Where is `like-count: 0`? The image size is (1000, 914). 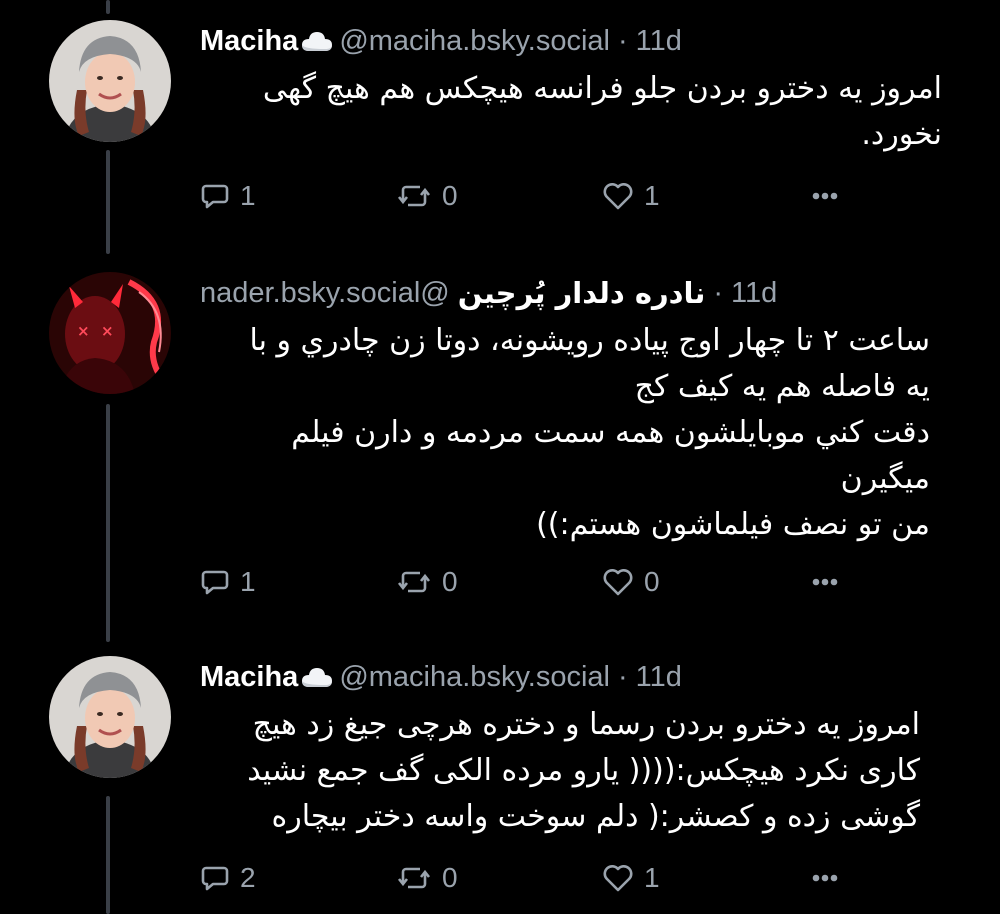
like-count: 0 is located at coordinates (652, 581).